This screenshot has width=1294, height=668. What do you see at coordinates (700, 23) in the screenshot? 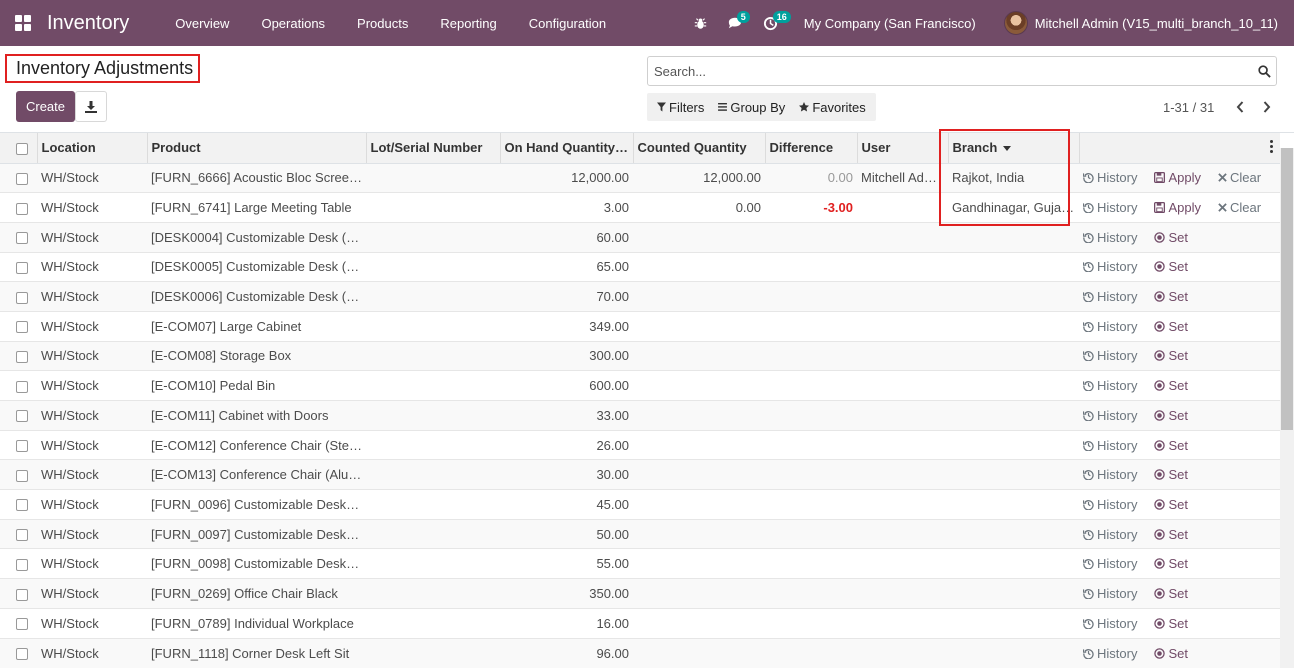
I see `debug-bug-icon` at bounding box center [700, 23].